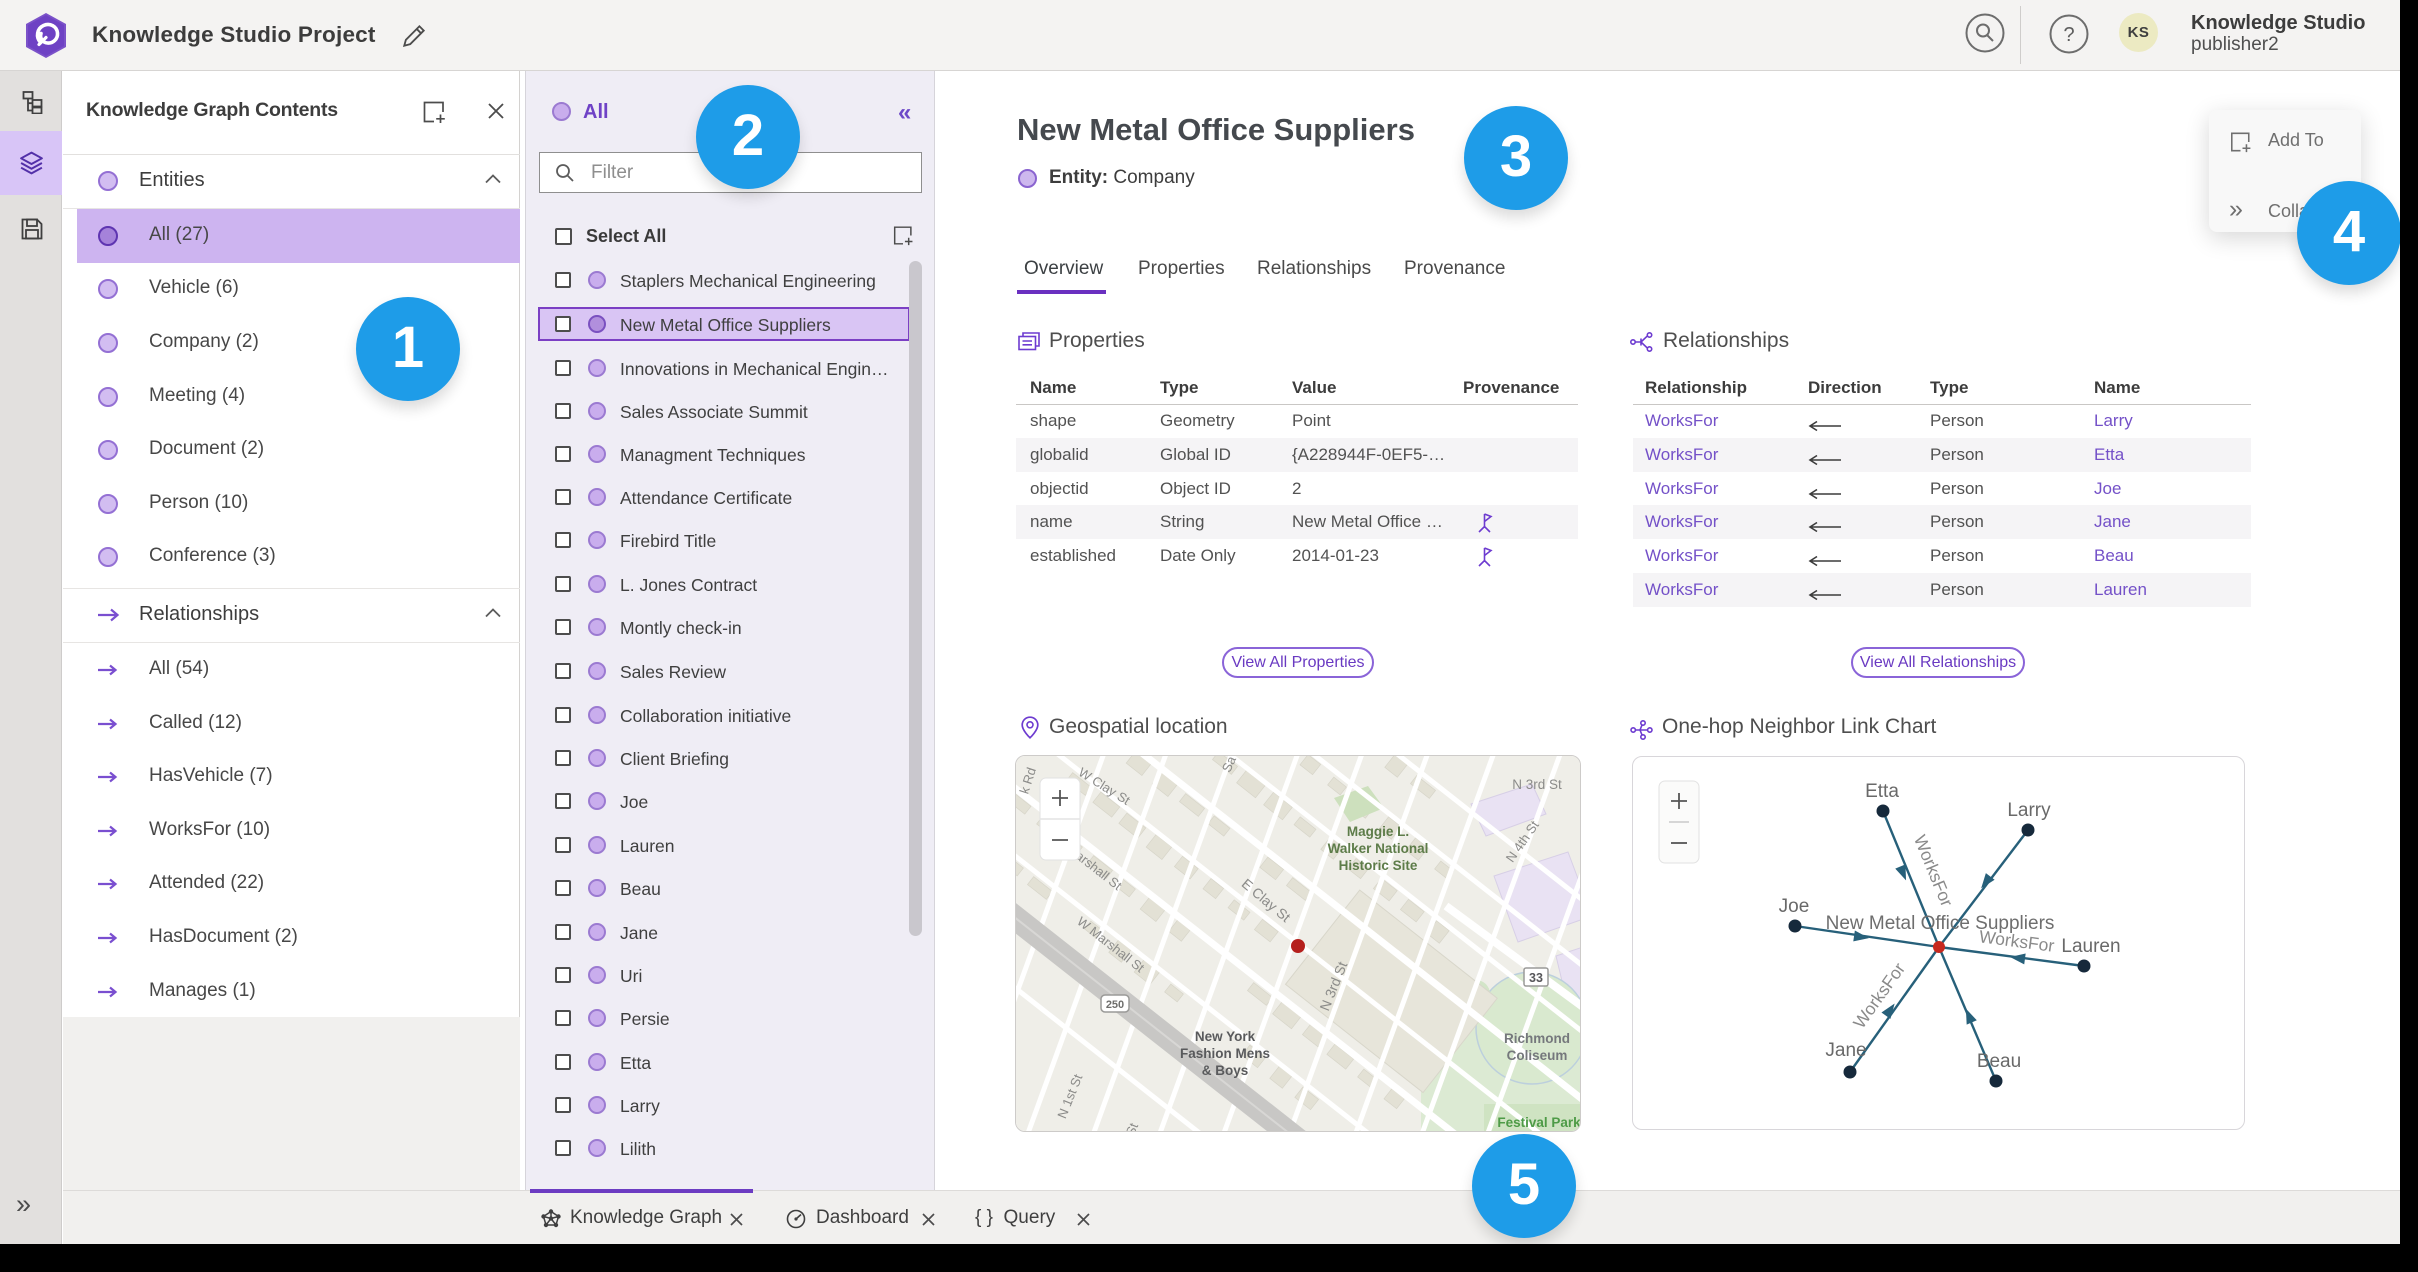 The width and height of the screenshot is (2418, 1272). I want to click on svg-text: Walker National, so click(1378, 848).